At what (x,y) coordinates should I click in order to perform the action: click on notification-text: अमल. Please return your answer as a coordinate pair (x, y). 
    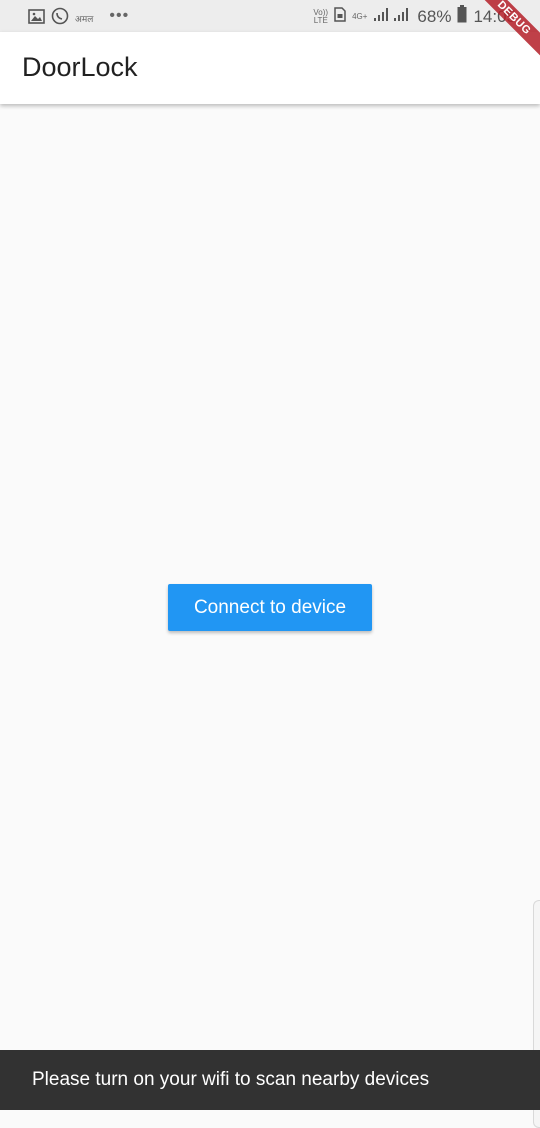
    Looking at the image, I should click on (84, 19).